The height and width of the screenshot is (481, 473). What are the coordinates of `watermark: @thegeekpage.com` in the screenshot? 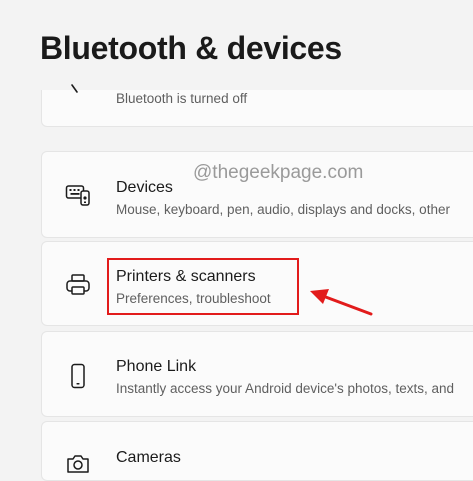 It's located at (278, 172).